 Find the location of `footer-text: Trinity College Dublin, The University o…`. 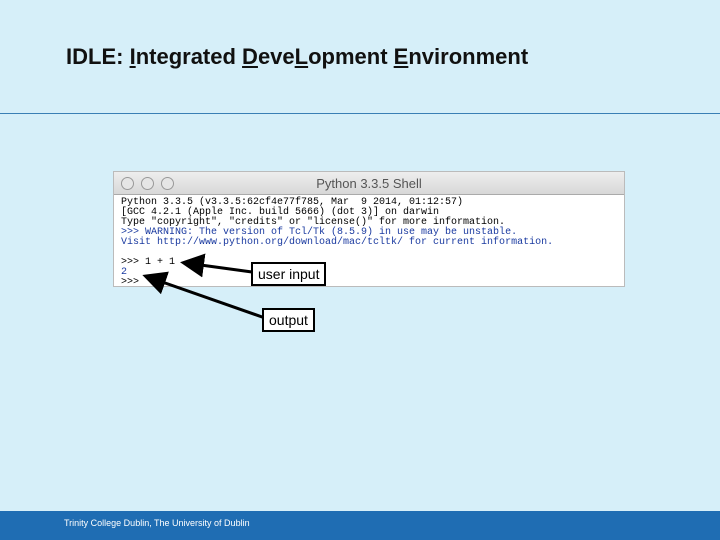

footer-text: Trinity College Dublin, The University o… is located at coordinates (157, 523).